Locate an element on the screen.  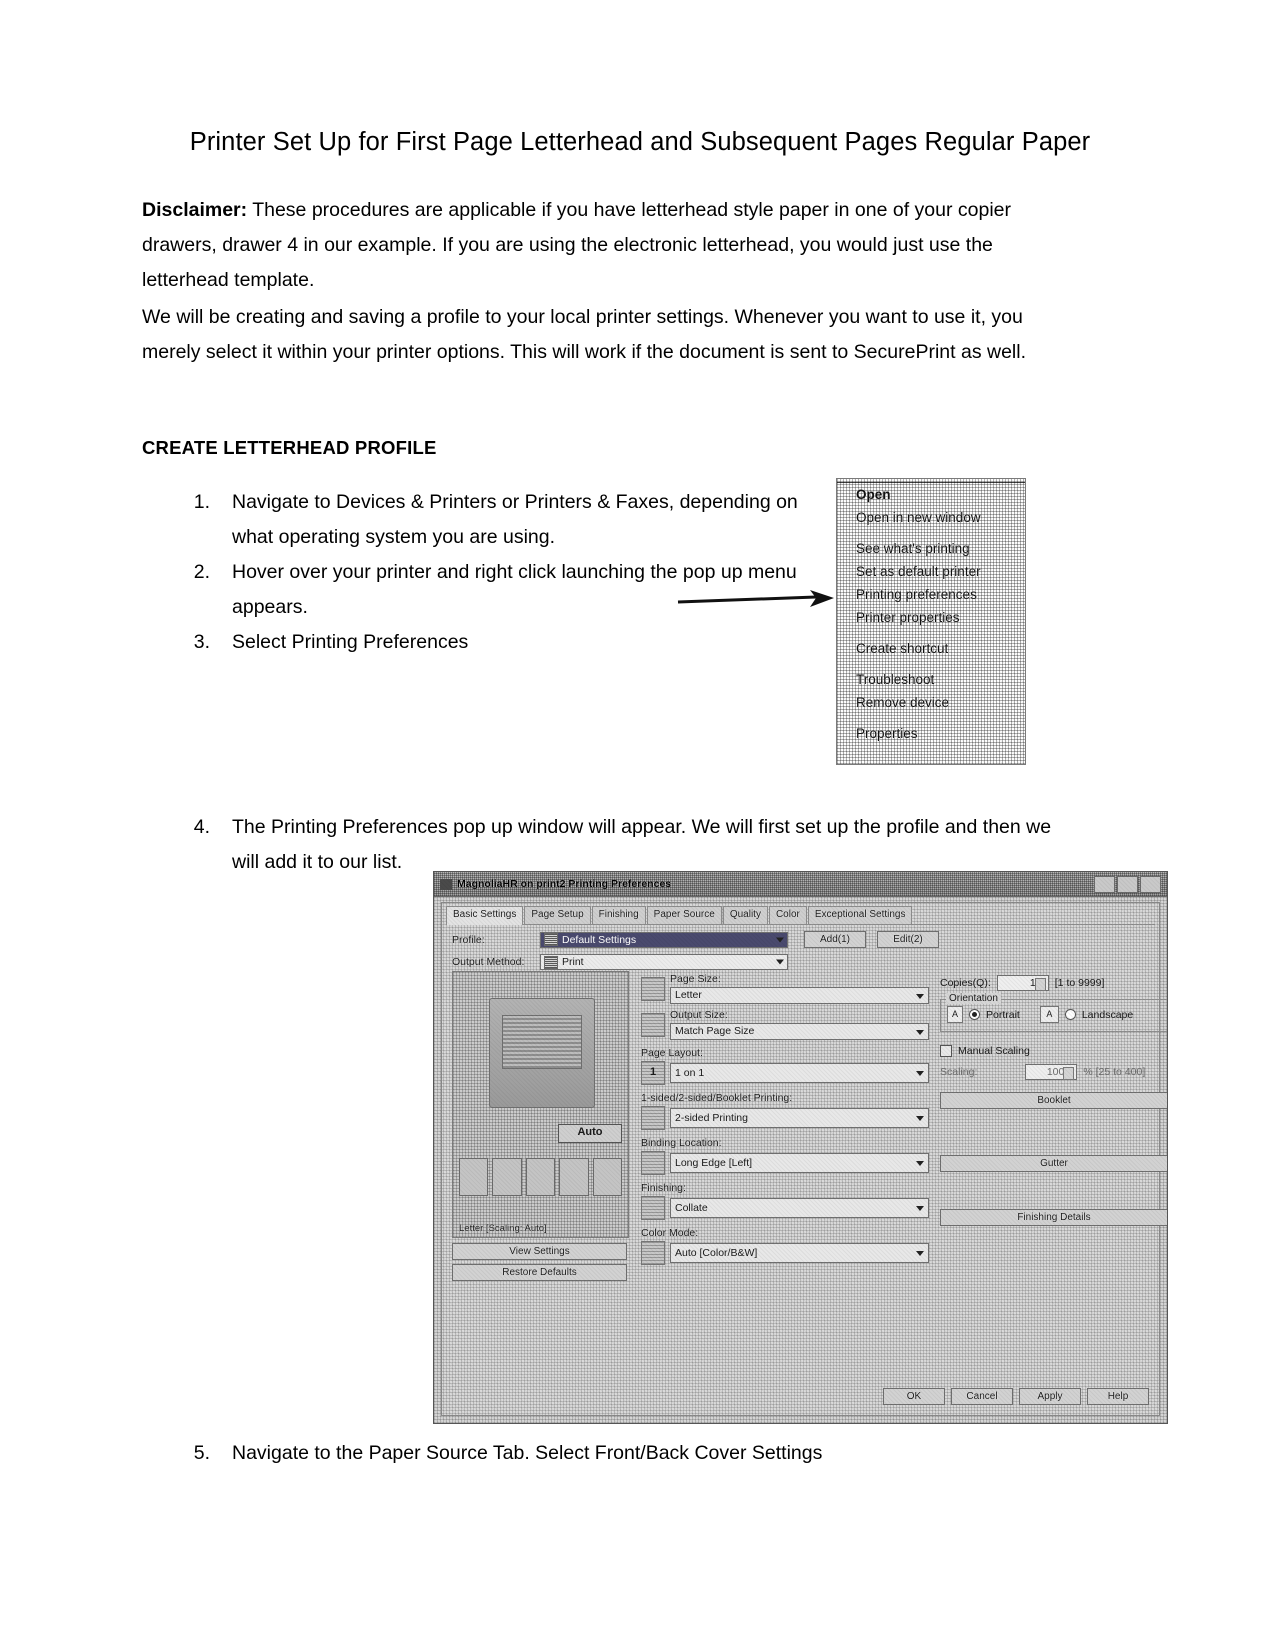
page-layout-label: Page Layout: is located at coordinates (672, 1053).